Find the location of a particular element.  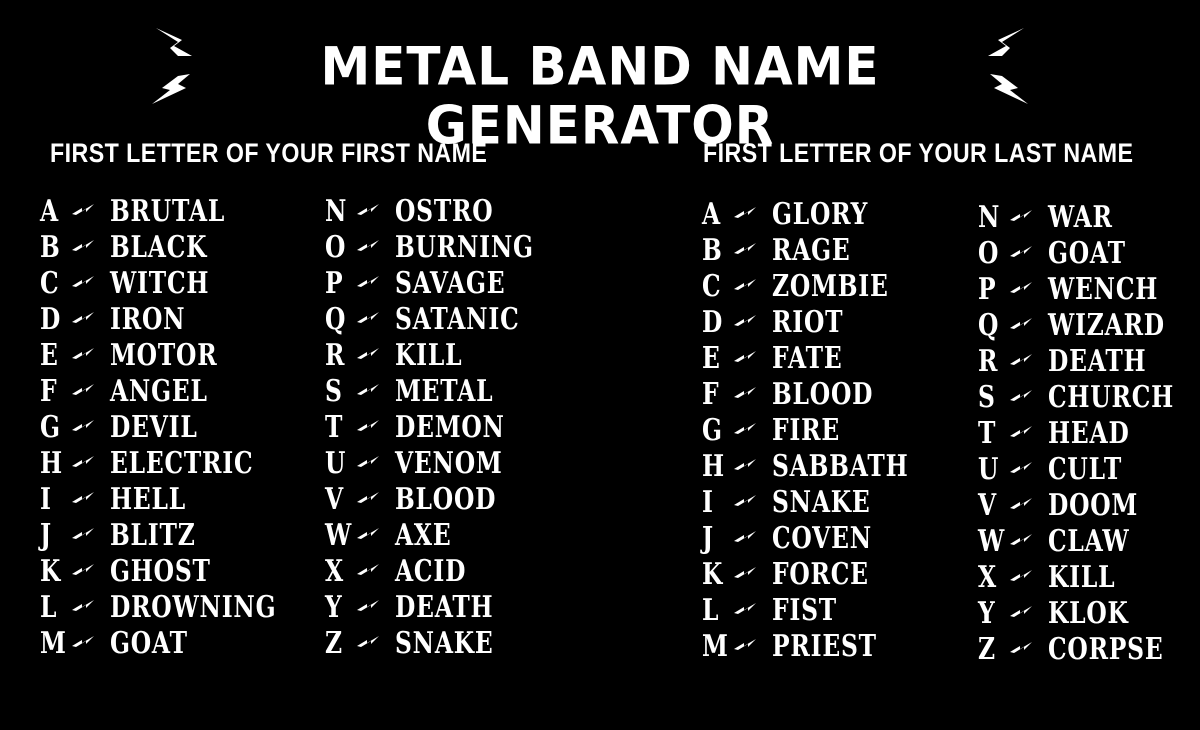

letter-mapping-row: M GOAT is located at coordinates (181, 643).